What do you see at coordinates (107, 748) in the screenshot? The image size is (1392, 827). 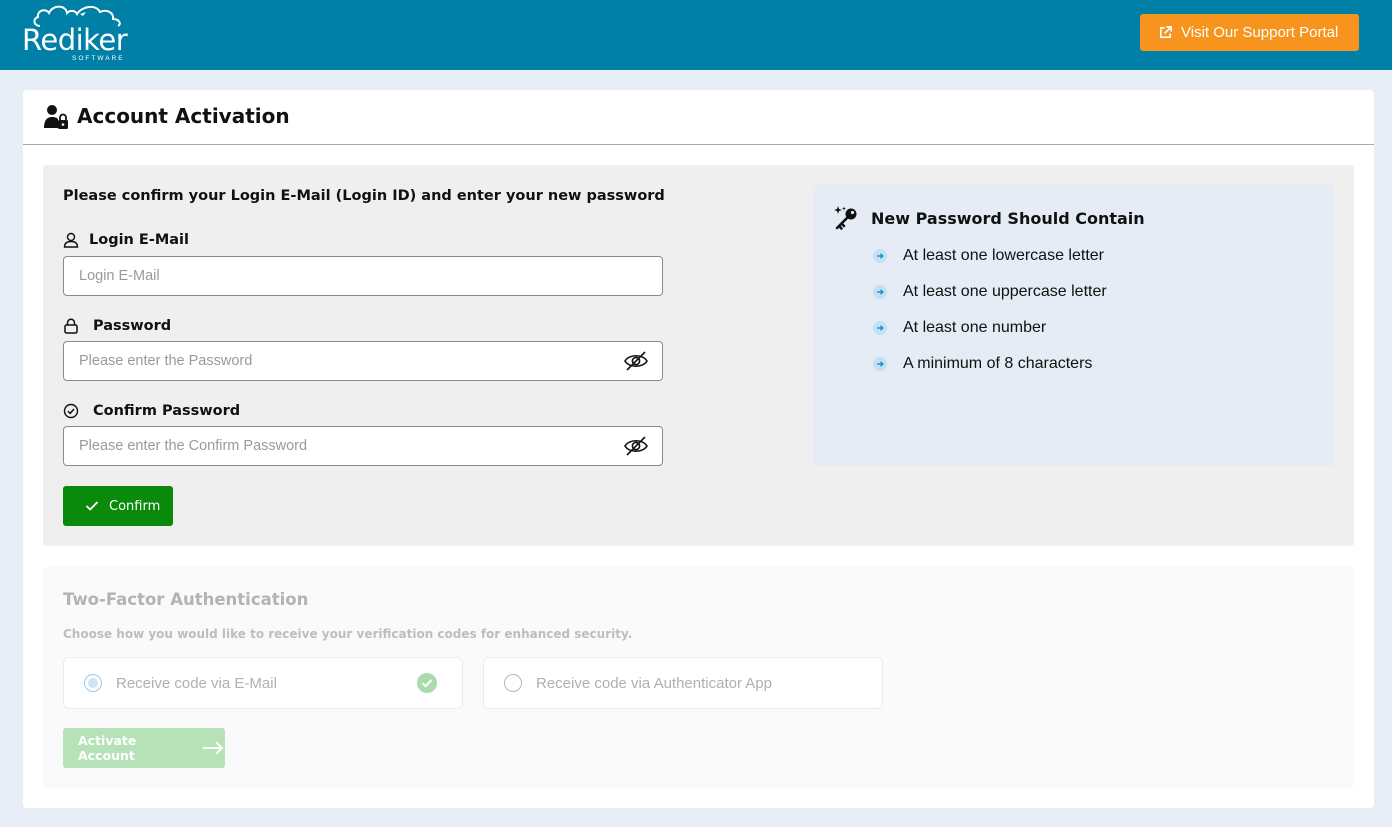 I see `activate-account-label: Activate Account` at bounding box center [107, 748].